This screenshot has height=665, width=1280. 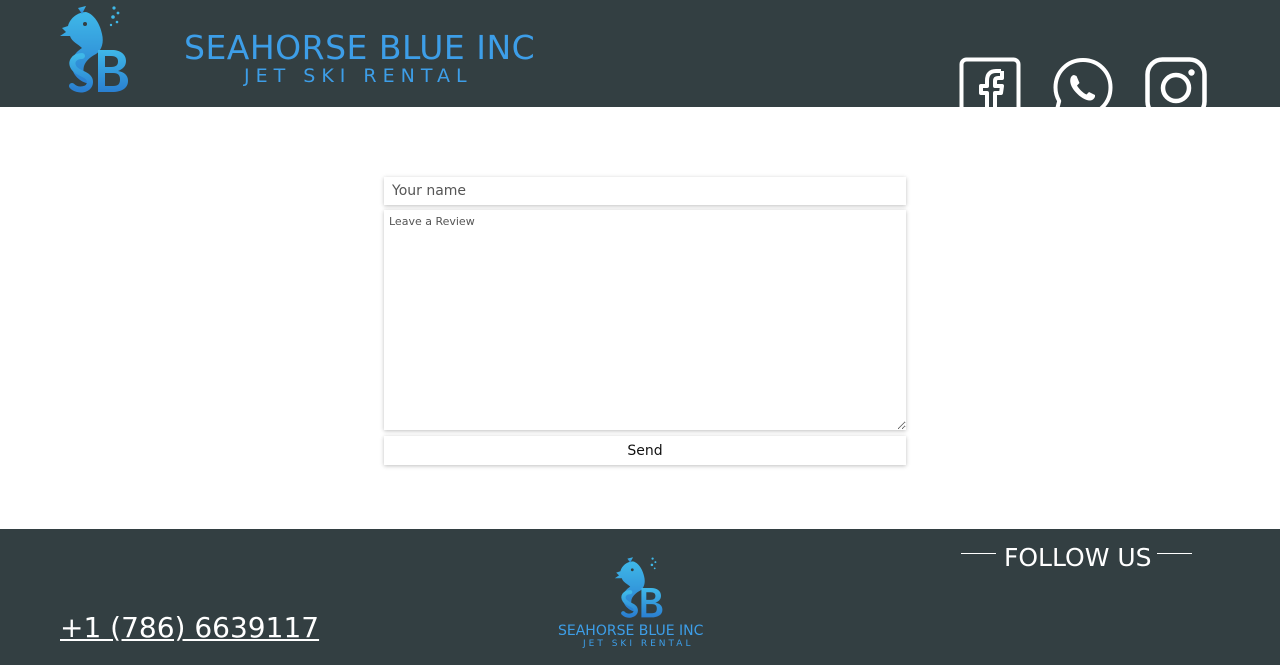 I want to click on instagram-link, so click(x=1176, y=88).